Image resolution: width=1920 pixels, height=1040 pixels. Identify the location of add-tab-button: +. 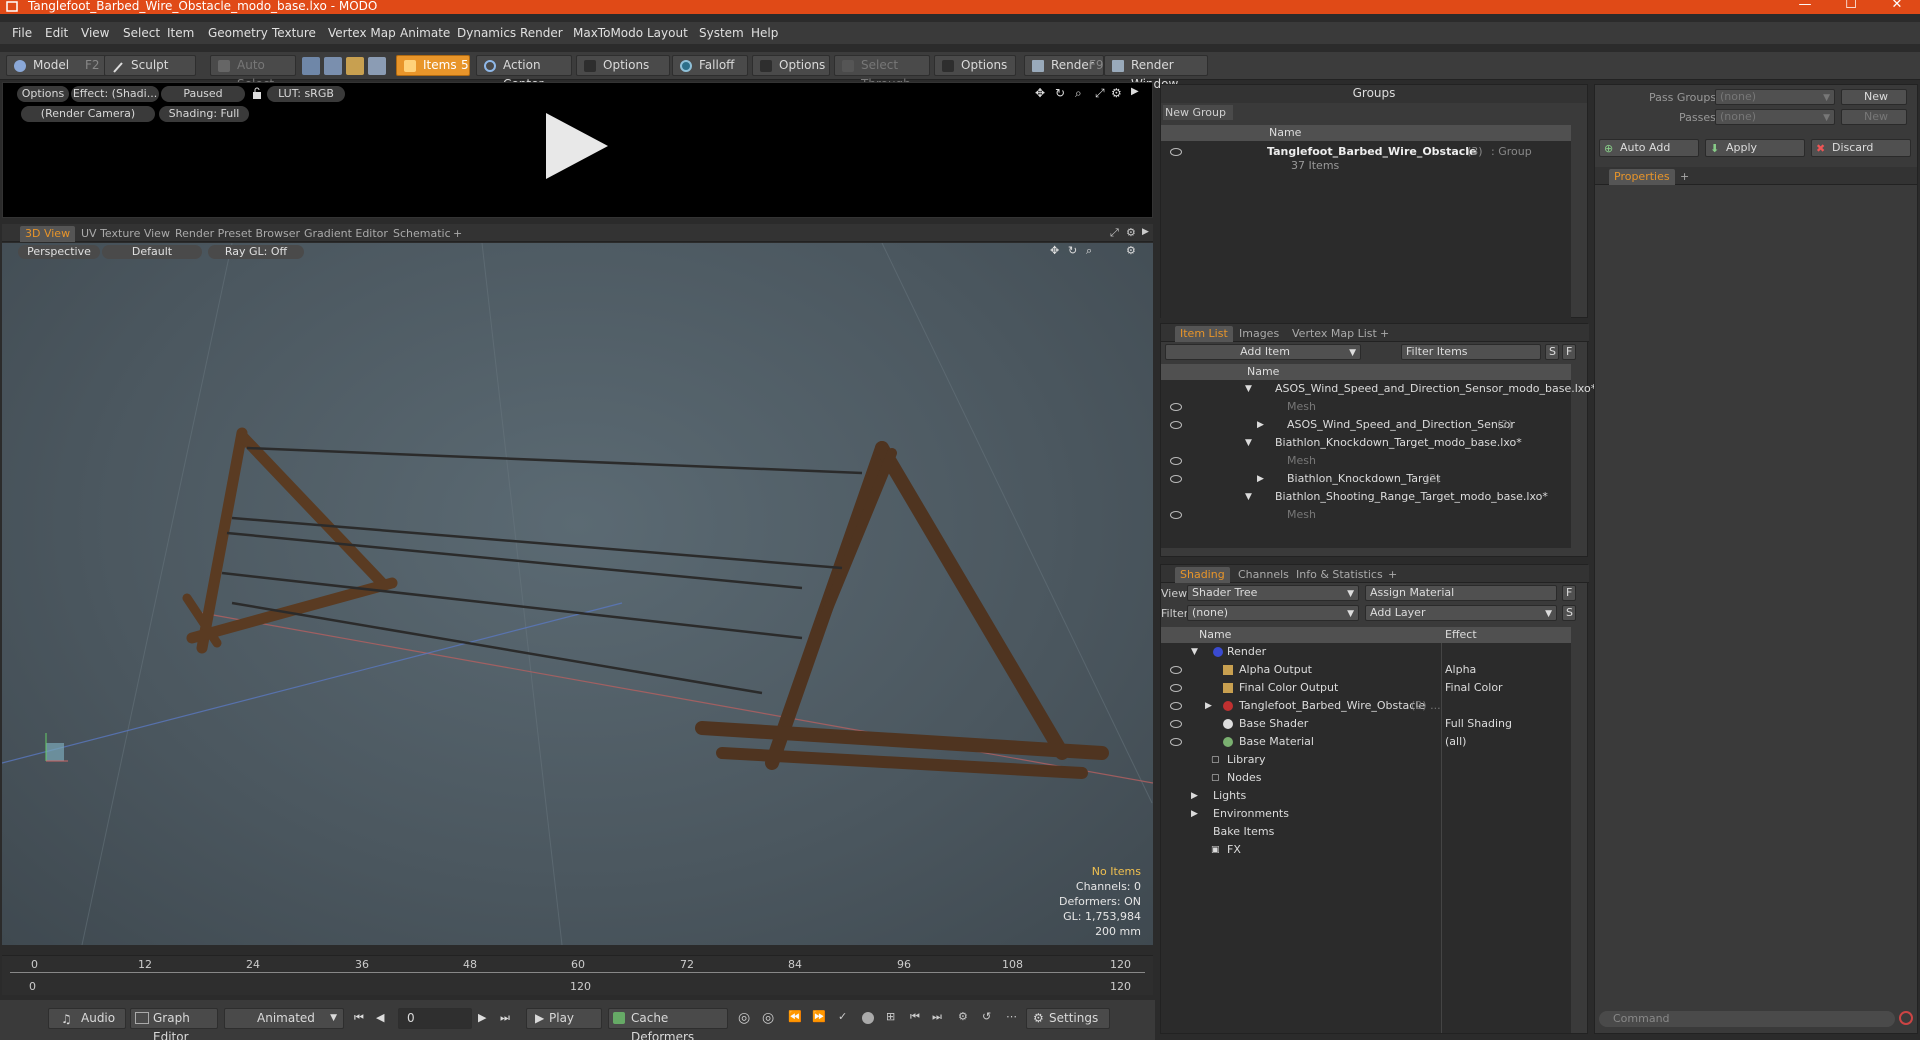
(457, 234).